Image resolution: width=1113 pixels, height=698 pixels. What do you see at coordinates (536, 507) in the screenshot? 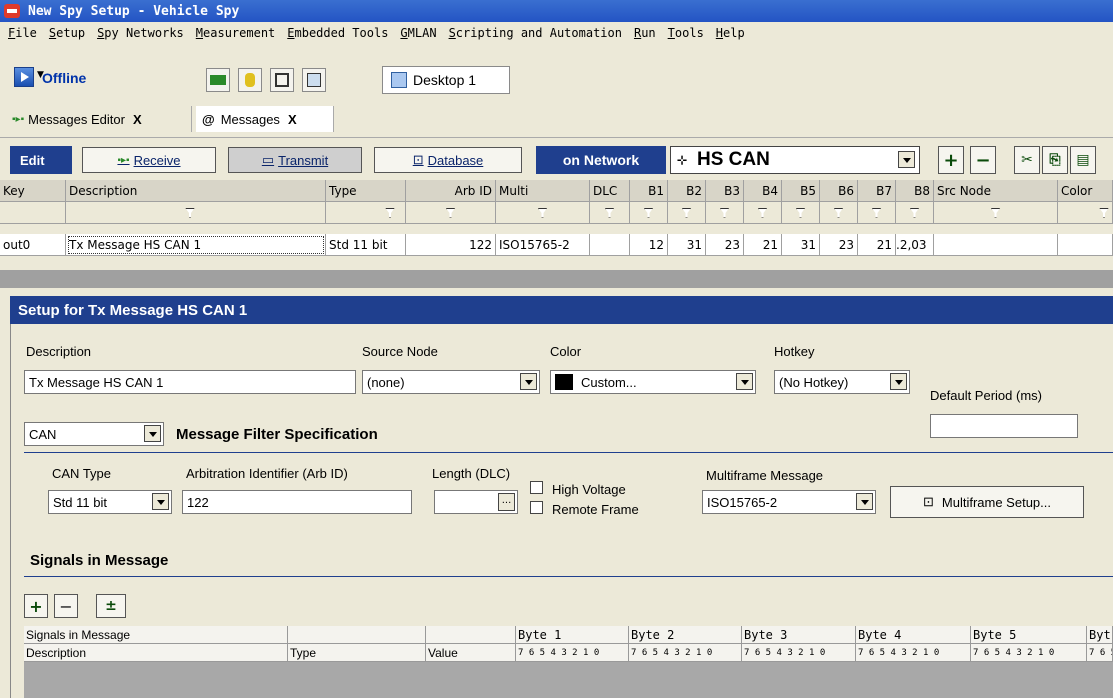
I see `remote-frame-checkbox` at bounding box center [536, 507].